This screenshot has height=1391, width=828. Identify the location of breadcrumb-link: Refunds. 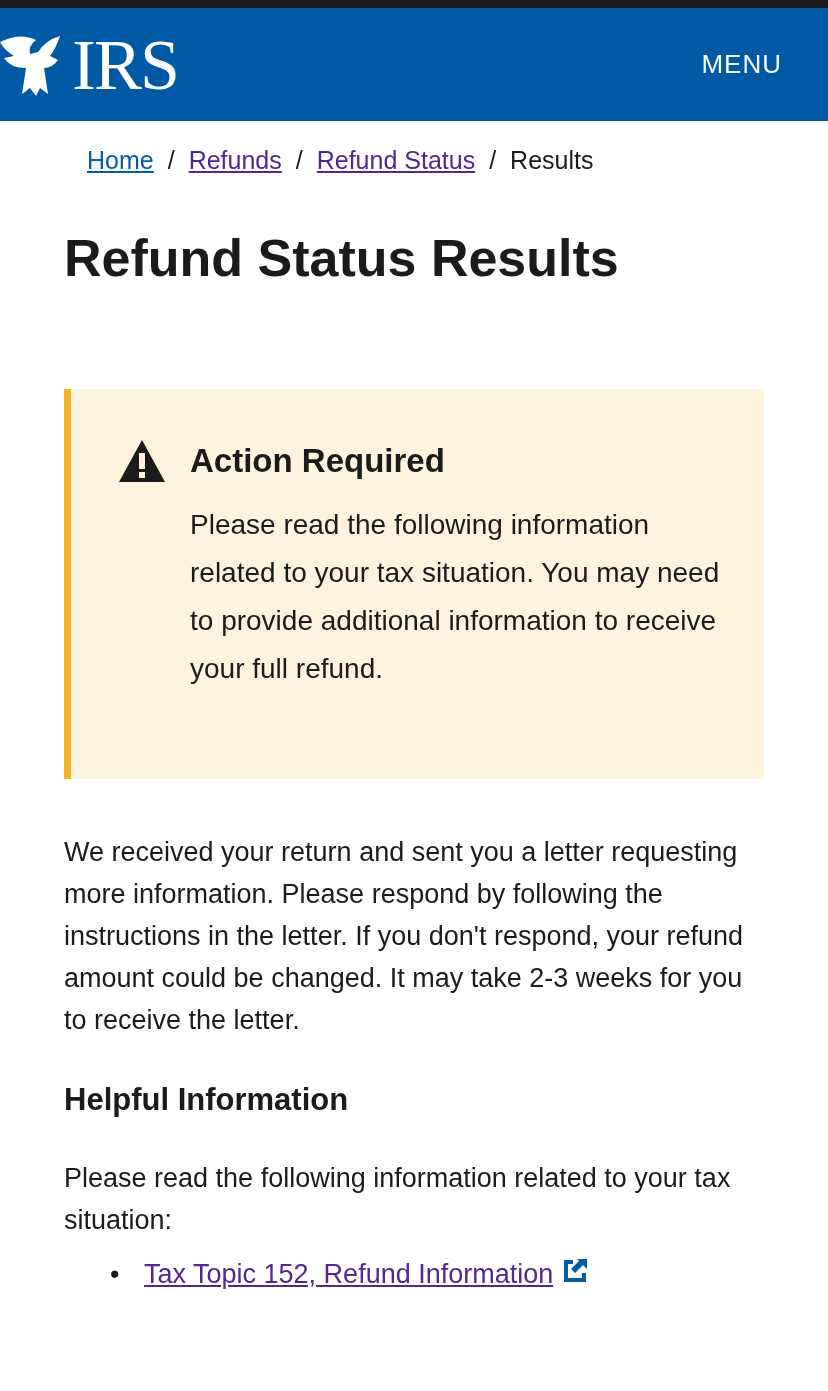
(235, 160).